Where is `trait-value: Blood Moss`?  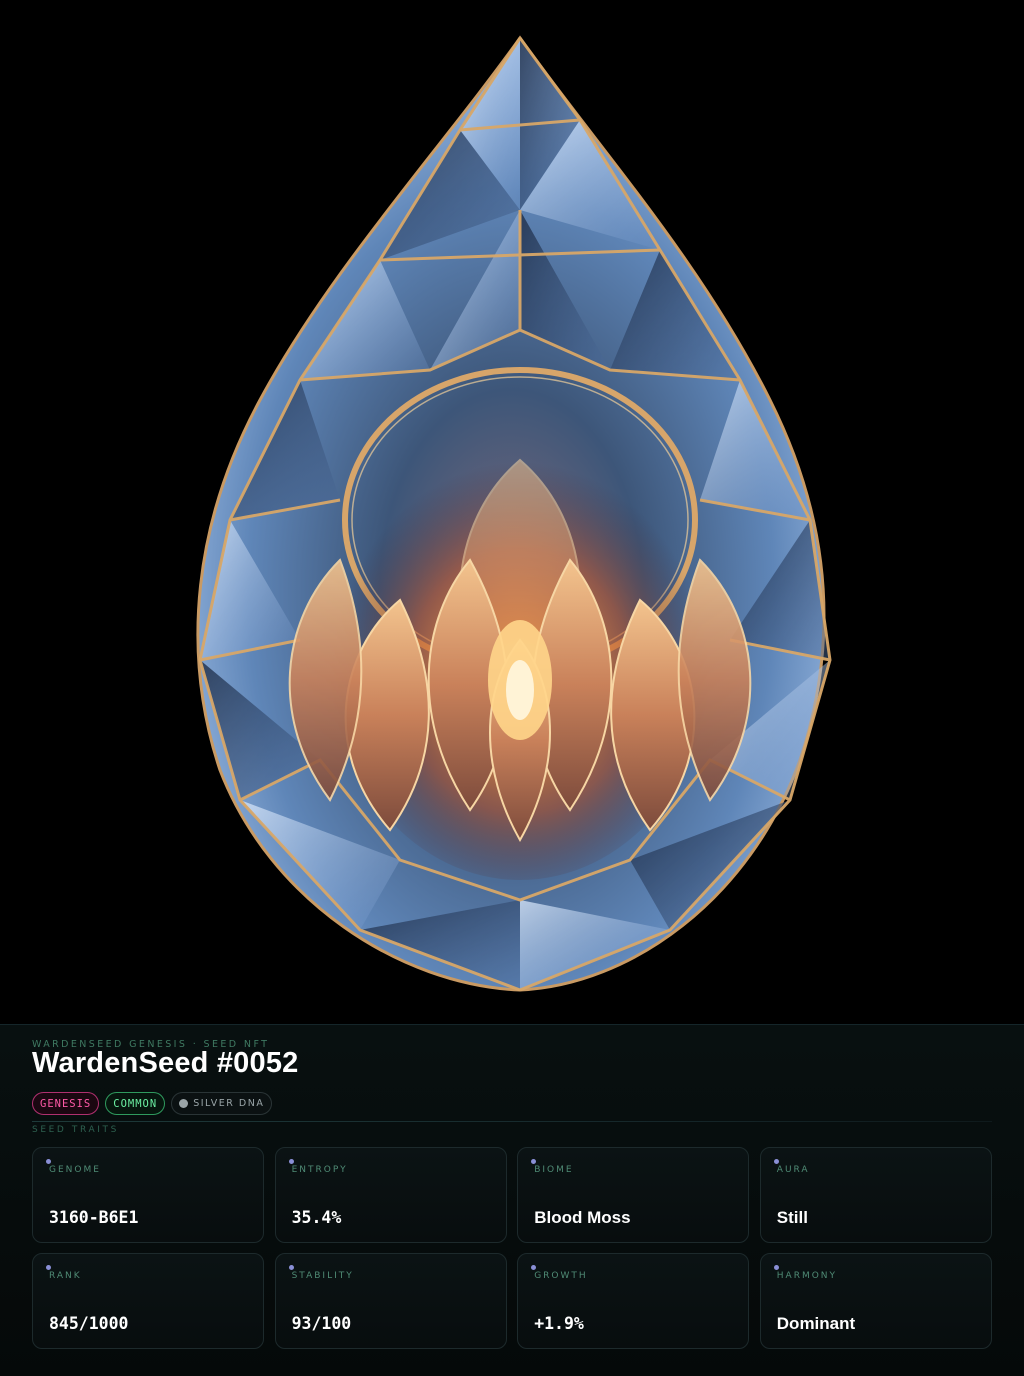
trait-value: Blood Moss is located at coordinates (582, 1217).